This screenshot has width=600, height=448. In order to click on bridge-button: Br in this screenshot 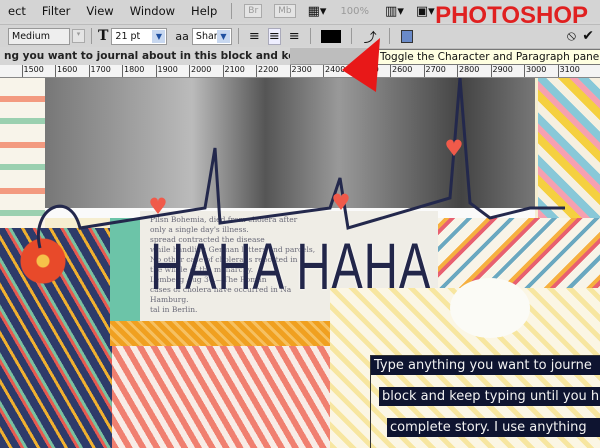, I will do `click(253, 11)`.